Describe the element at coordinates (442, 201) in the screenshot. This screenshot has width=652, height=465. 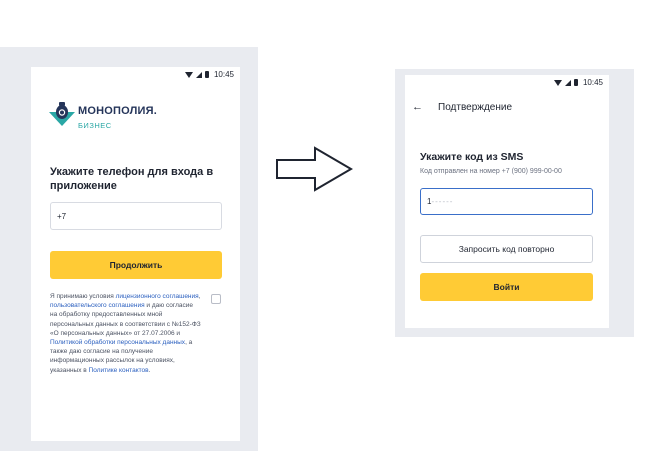
I see `sms-code-placeholder: ------` at that location.